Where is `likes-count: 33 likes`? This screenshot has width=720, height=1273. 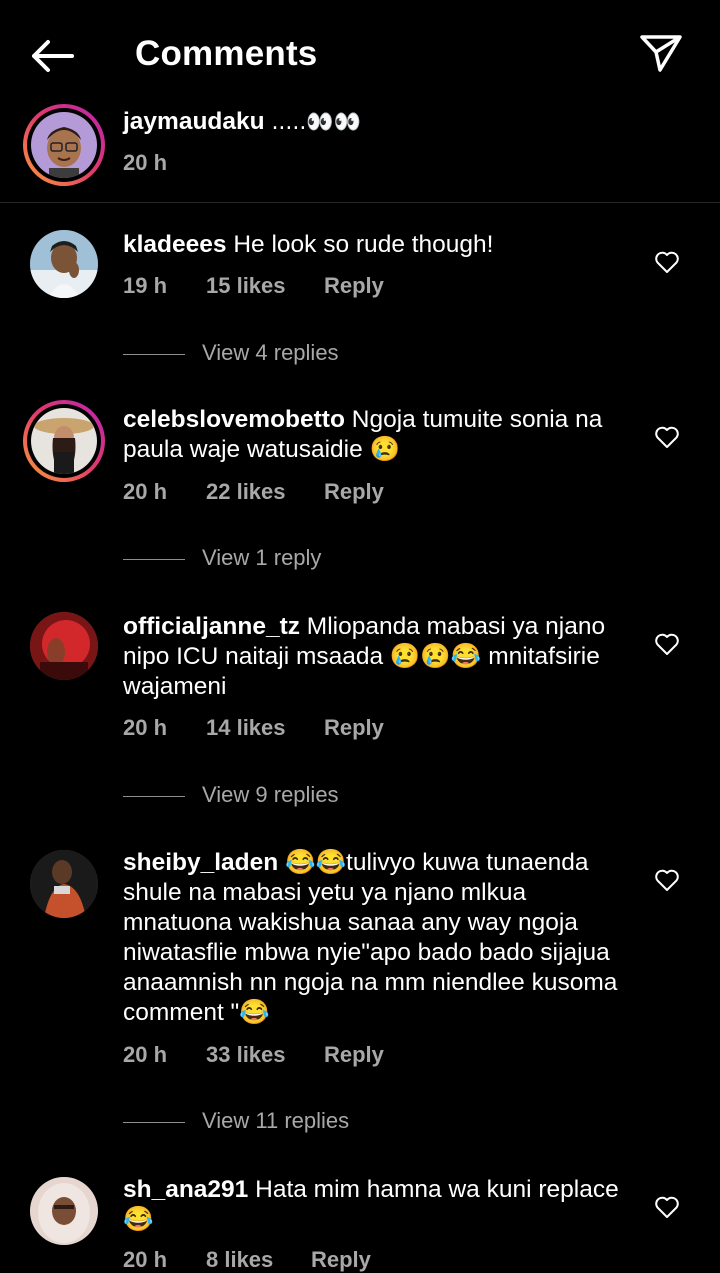 likes-count: 33 likes is located at coordinates (265, 1055).